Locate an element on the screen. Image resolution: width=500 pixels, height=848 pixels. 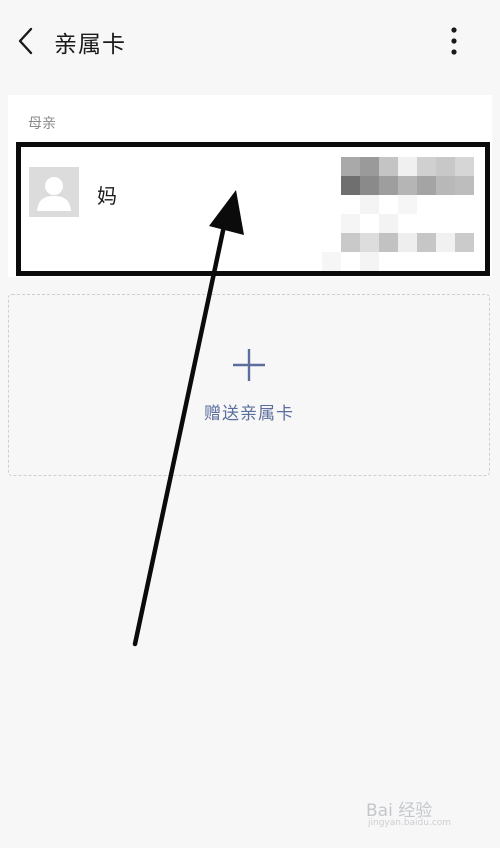
baidu-jingyan-watermark: Bai 经验 jingyan.baidu.com is located at coordinates (422, 814).